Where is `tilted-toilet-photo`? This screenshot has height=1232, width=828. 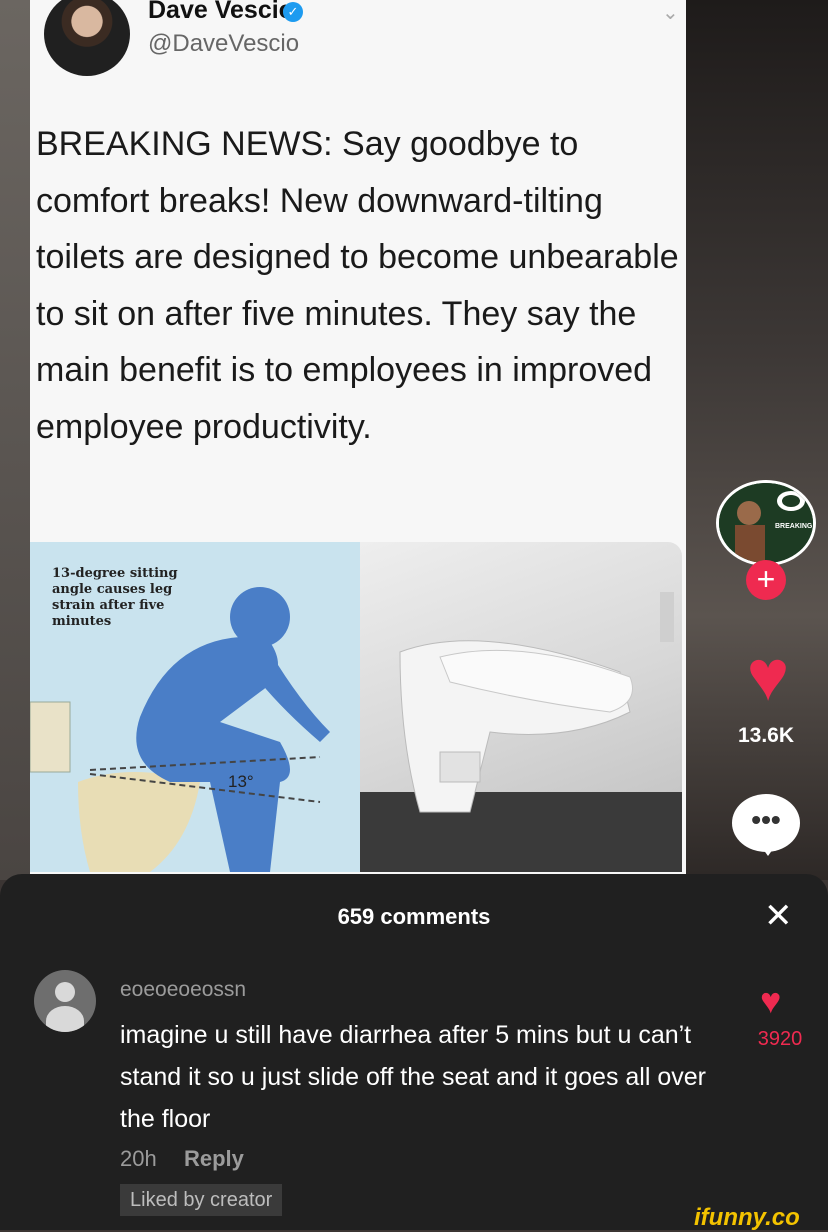 tilted-toilet-photo is located at coordinates (521, 707).